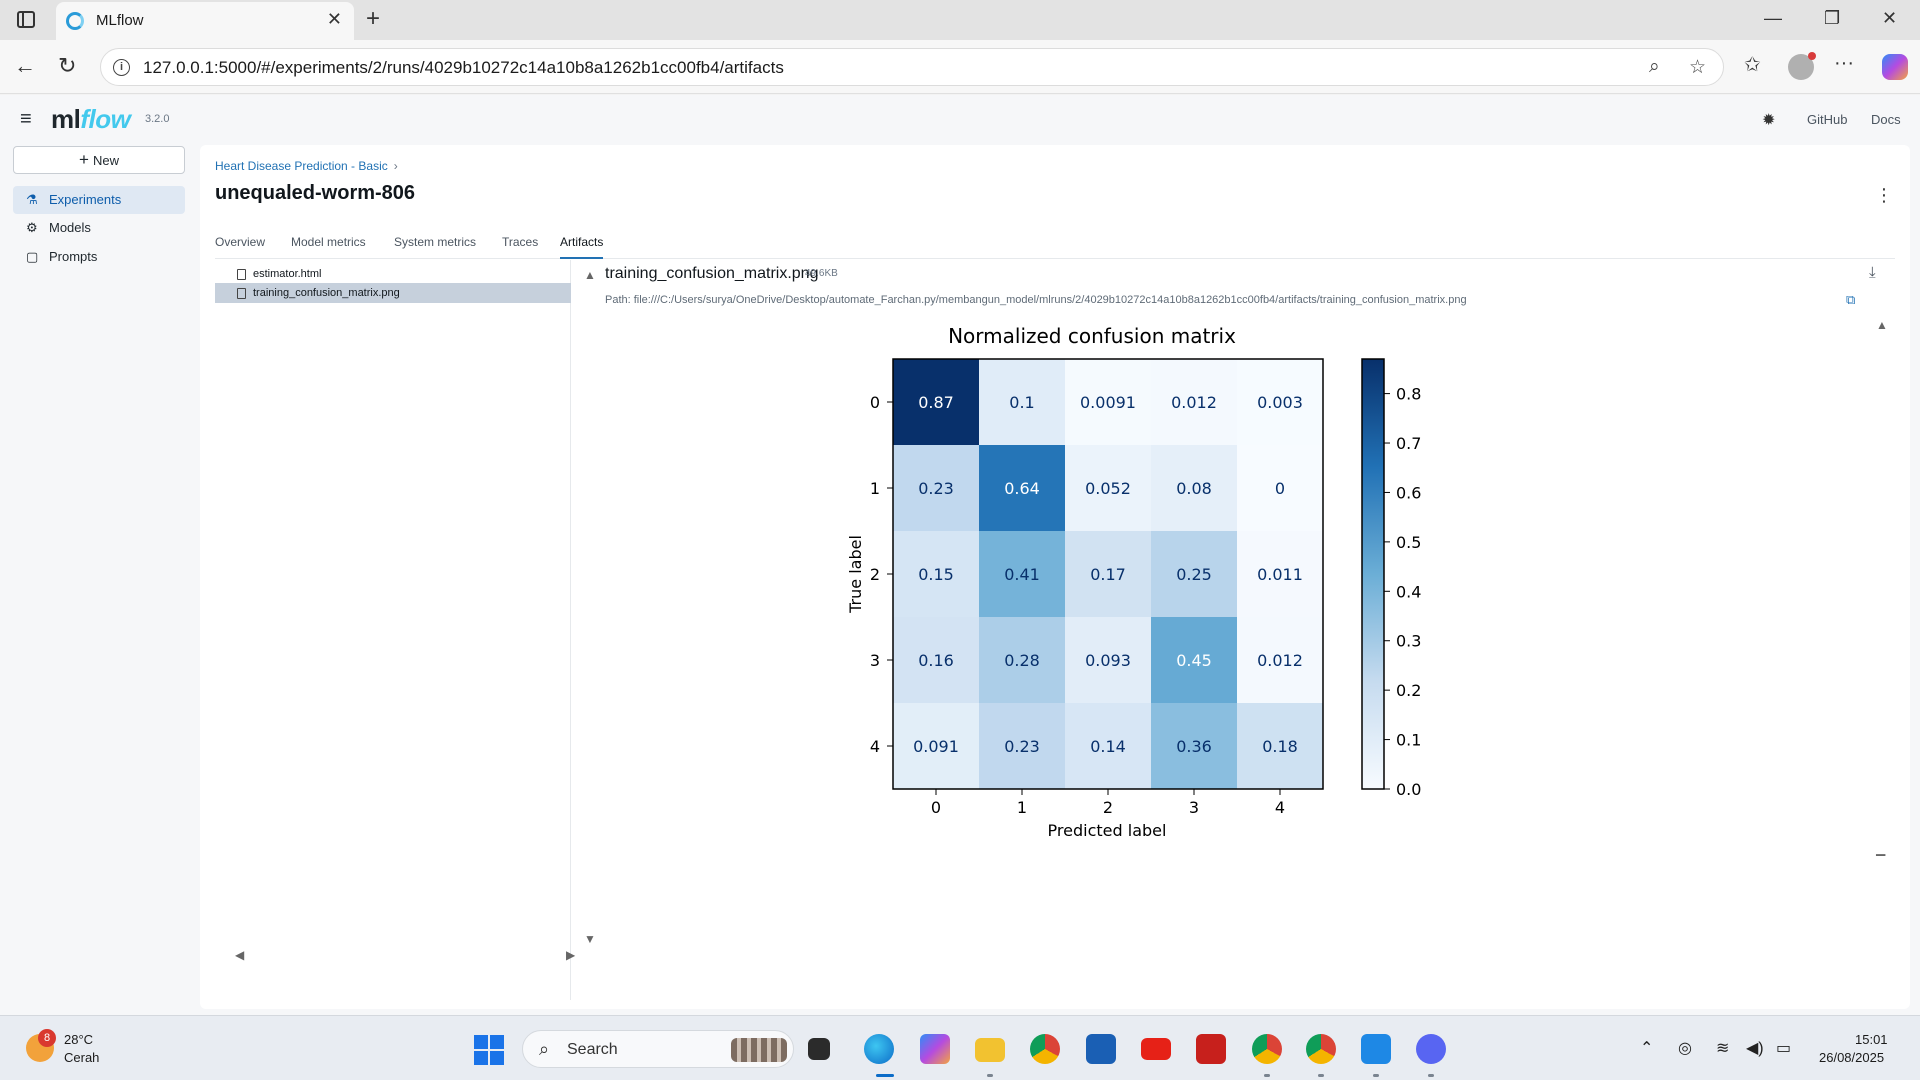 The width and height of the screenshot is (1920, 1080). I want to click on cell-value-label: 0.64, so click(1022, 488).